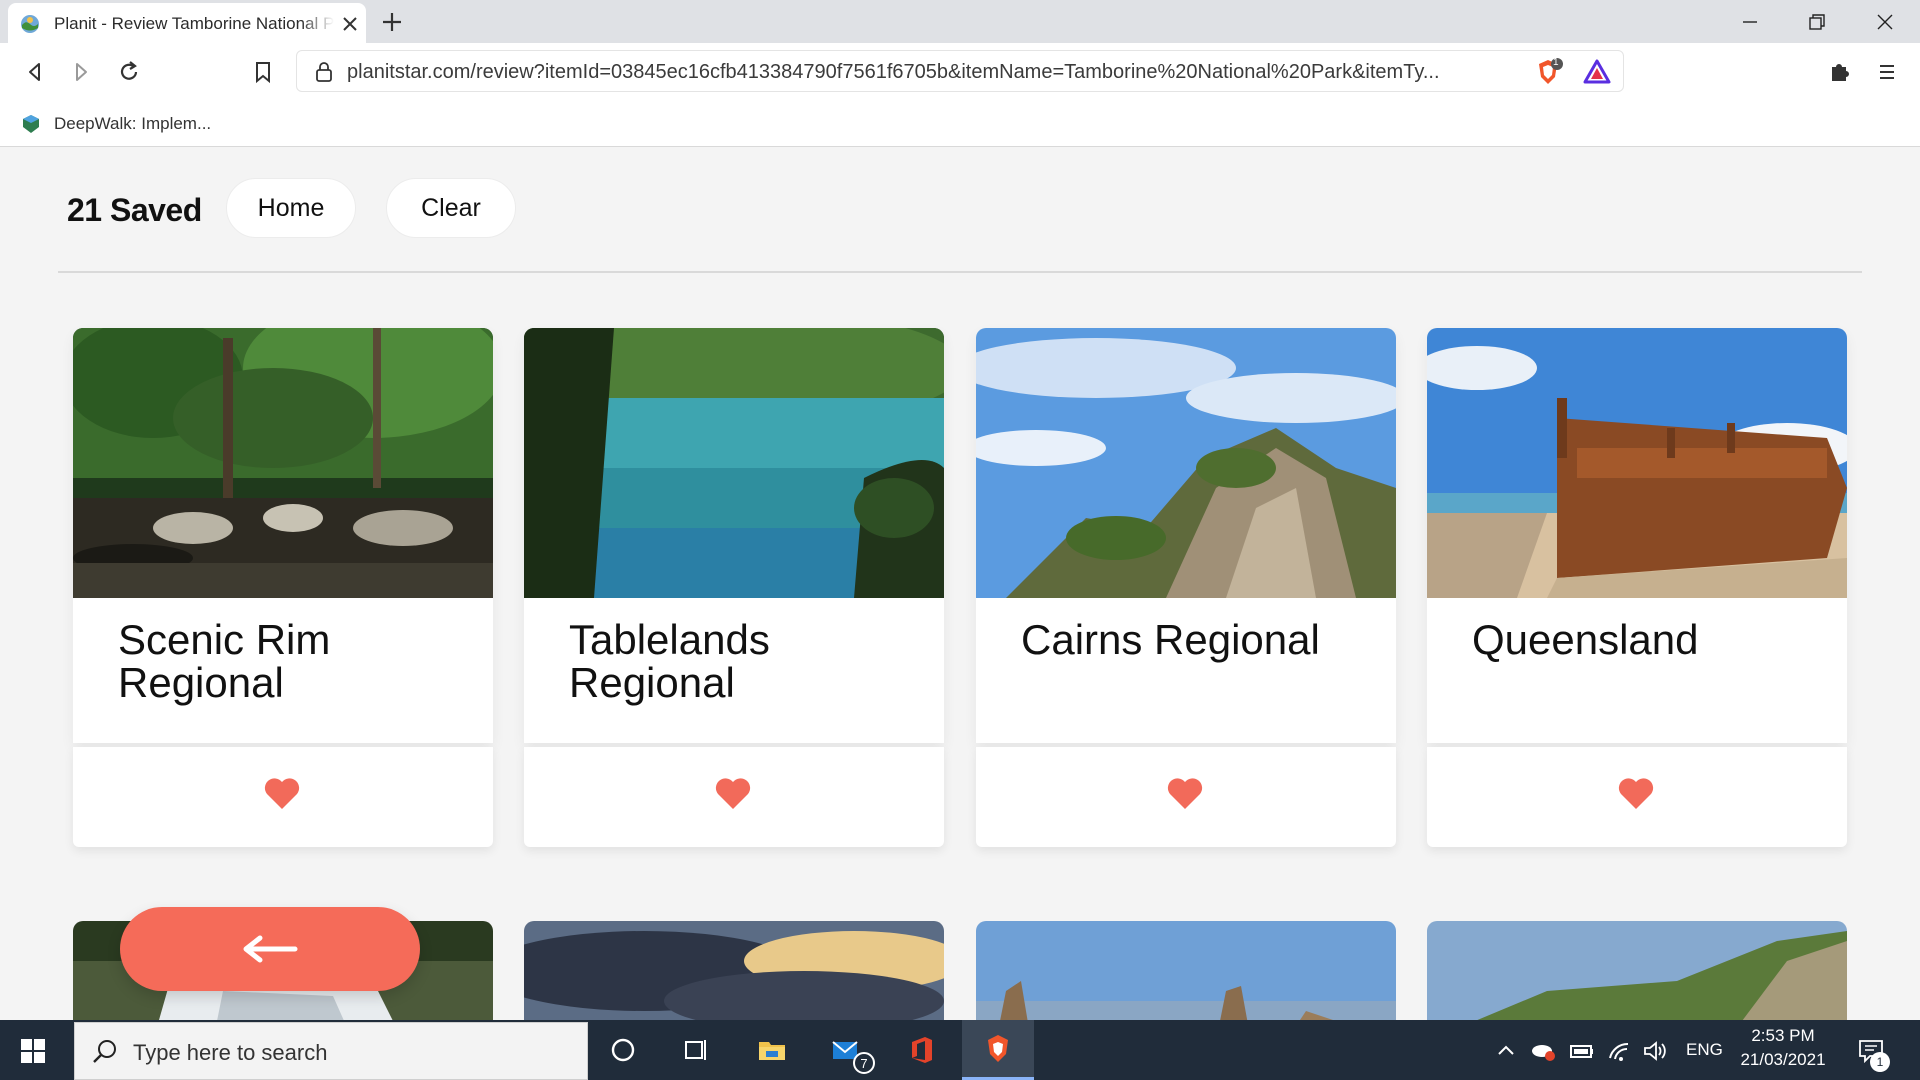 This screenshot has height=1080, width=1920. I want to click on card-image-shipwreck-beach, so click(1637, 463).